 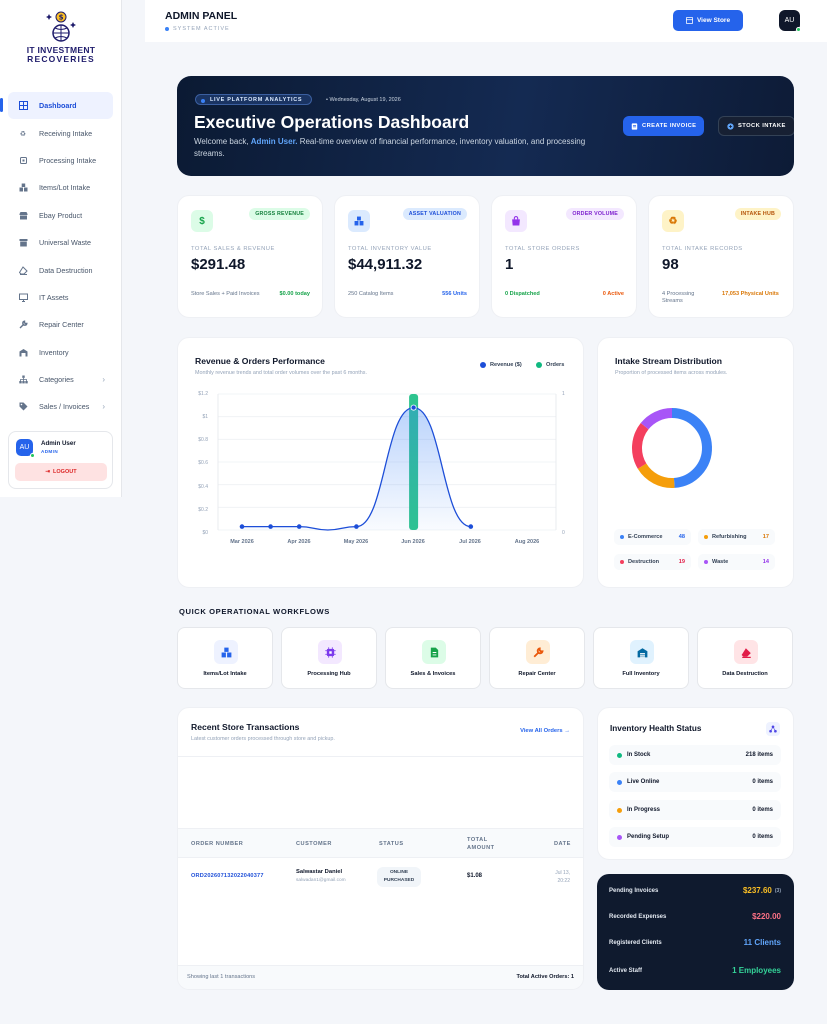 I want to click on column-header-order: ORDER NUMBER, so click(x=217, y=844).